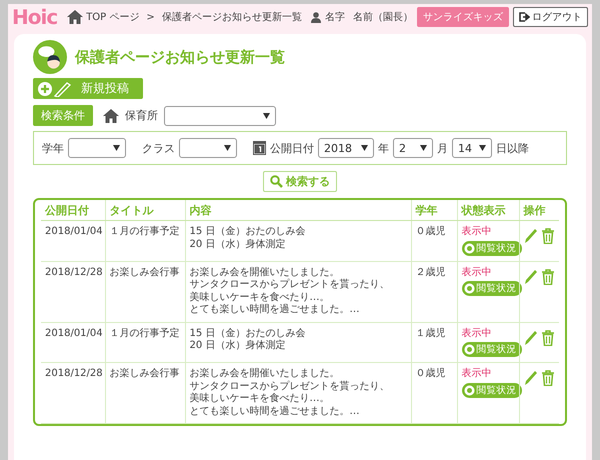 The width and height of the screenshot is (600, 460). Describe the element at coordinates (259, 148) in the screenshot. I see `calendar-icon` at that location.